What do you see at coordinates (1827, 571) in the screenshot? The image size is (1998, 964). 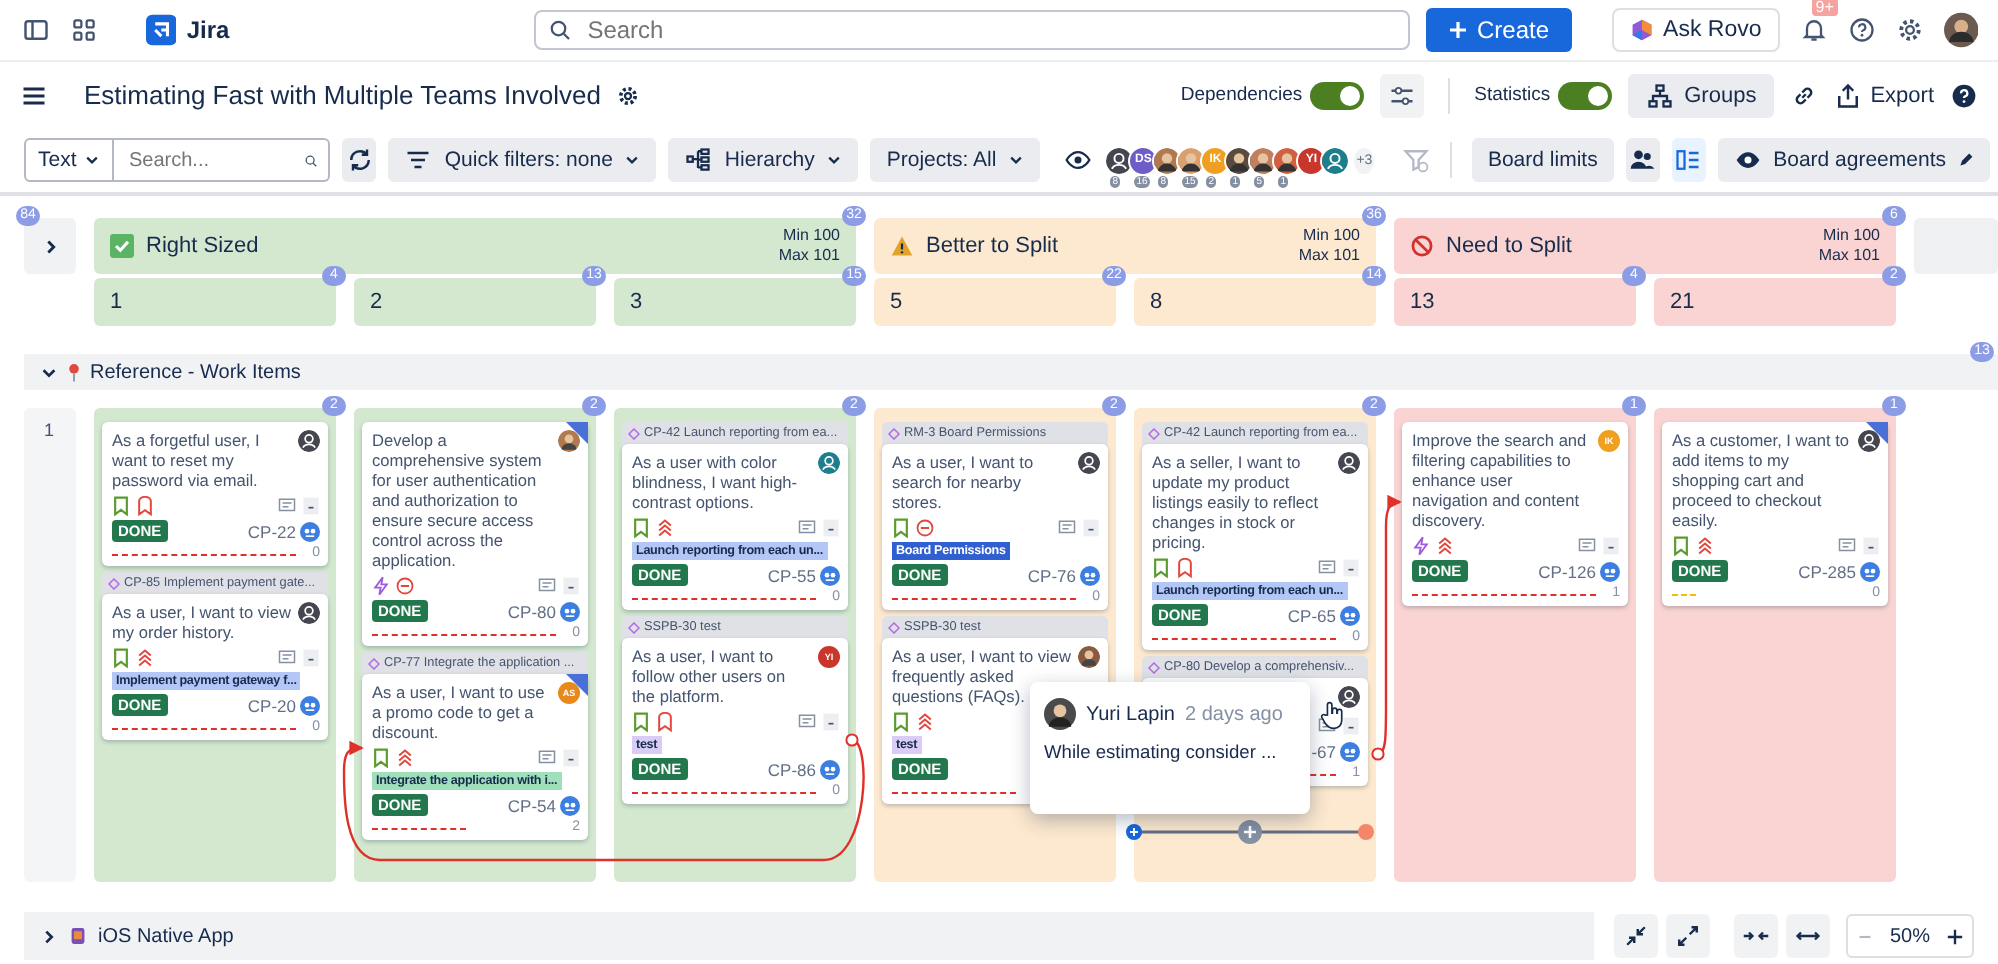 I see `issue-key: CP-285` at bounding box center [1827, 571].